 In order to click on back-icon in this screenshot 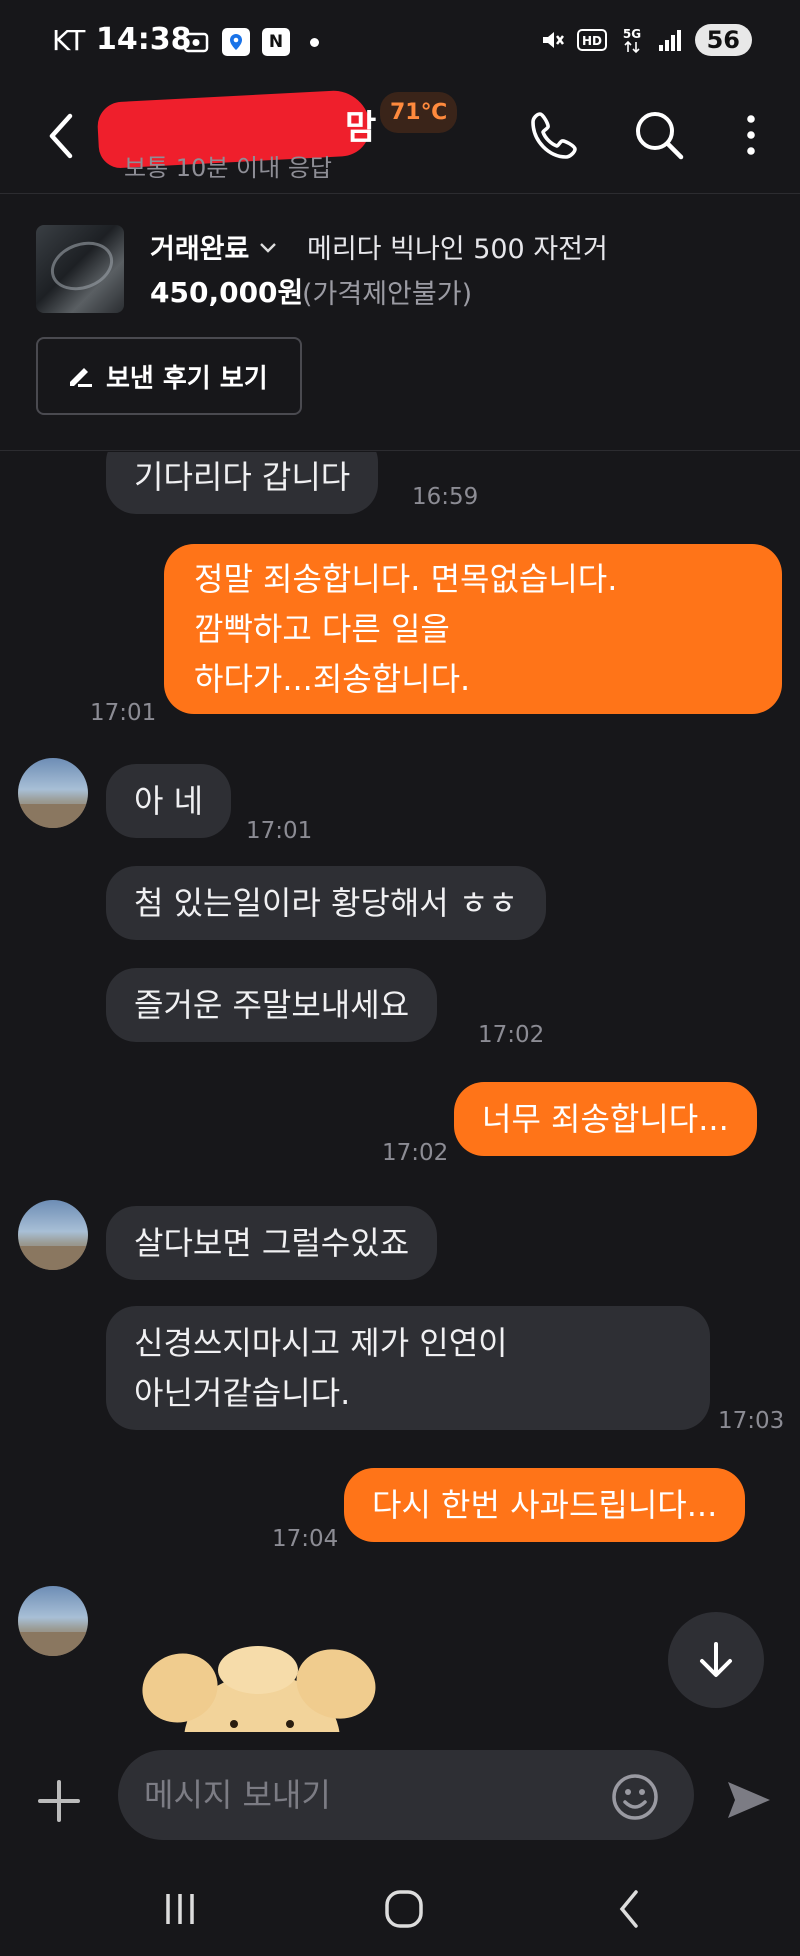, I will do `click(630, 1909)`.